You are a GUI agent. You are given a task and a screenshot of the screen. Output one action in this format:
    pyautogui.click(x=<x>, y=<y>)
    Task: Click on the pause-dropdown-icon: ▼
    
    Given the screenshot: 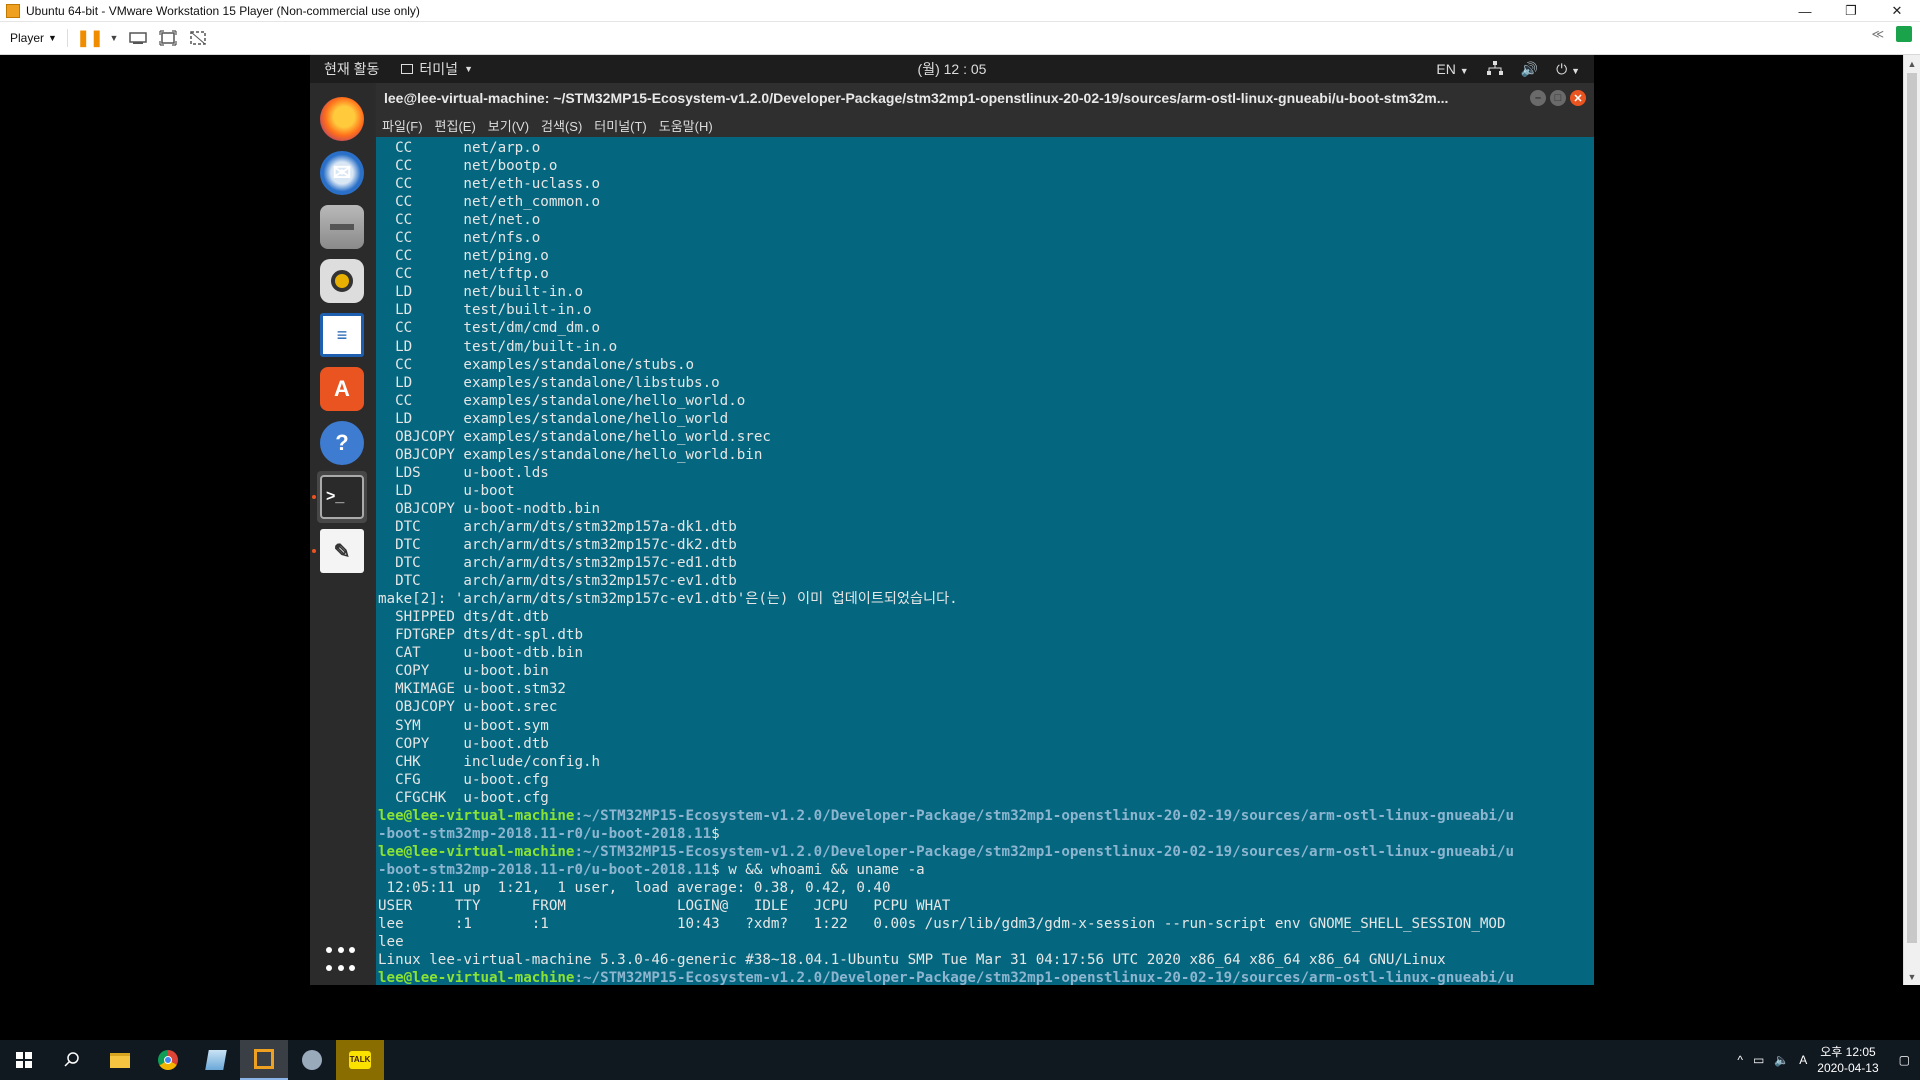 What is the action you would take?
    pyautogui.click(x=114, y=38)
    